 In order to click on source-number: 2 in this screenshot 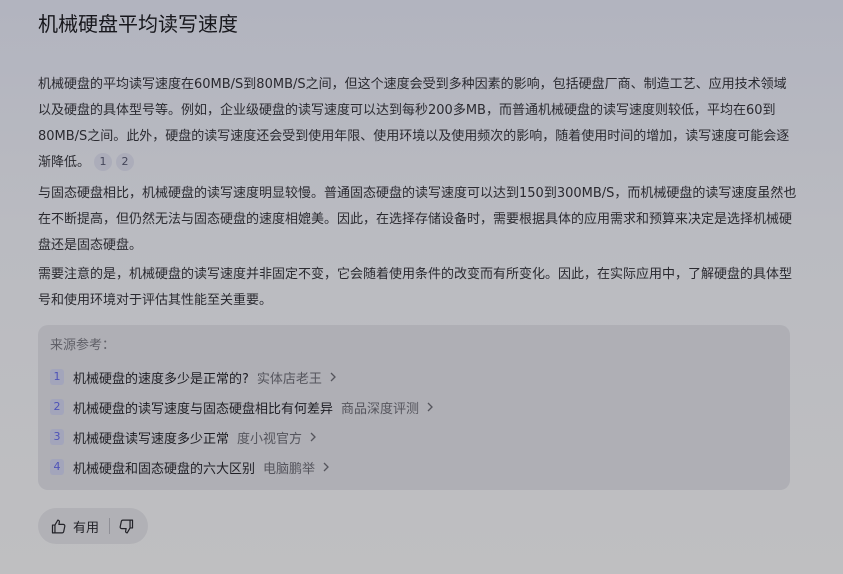, I will do `click(57, 407)`.